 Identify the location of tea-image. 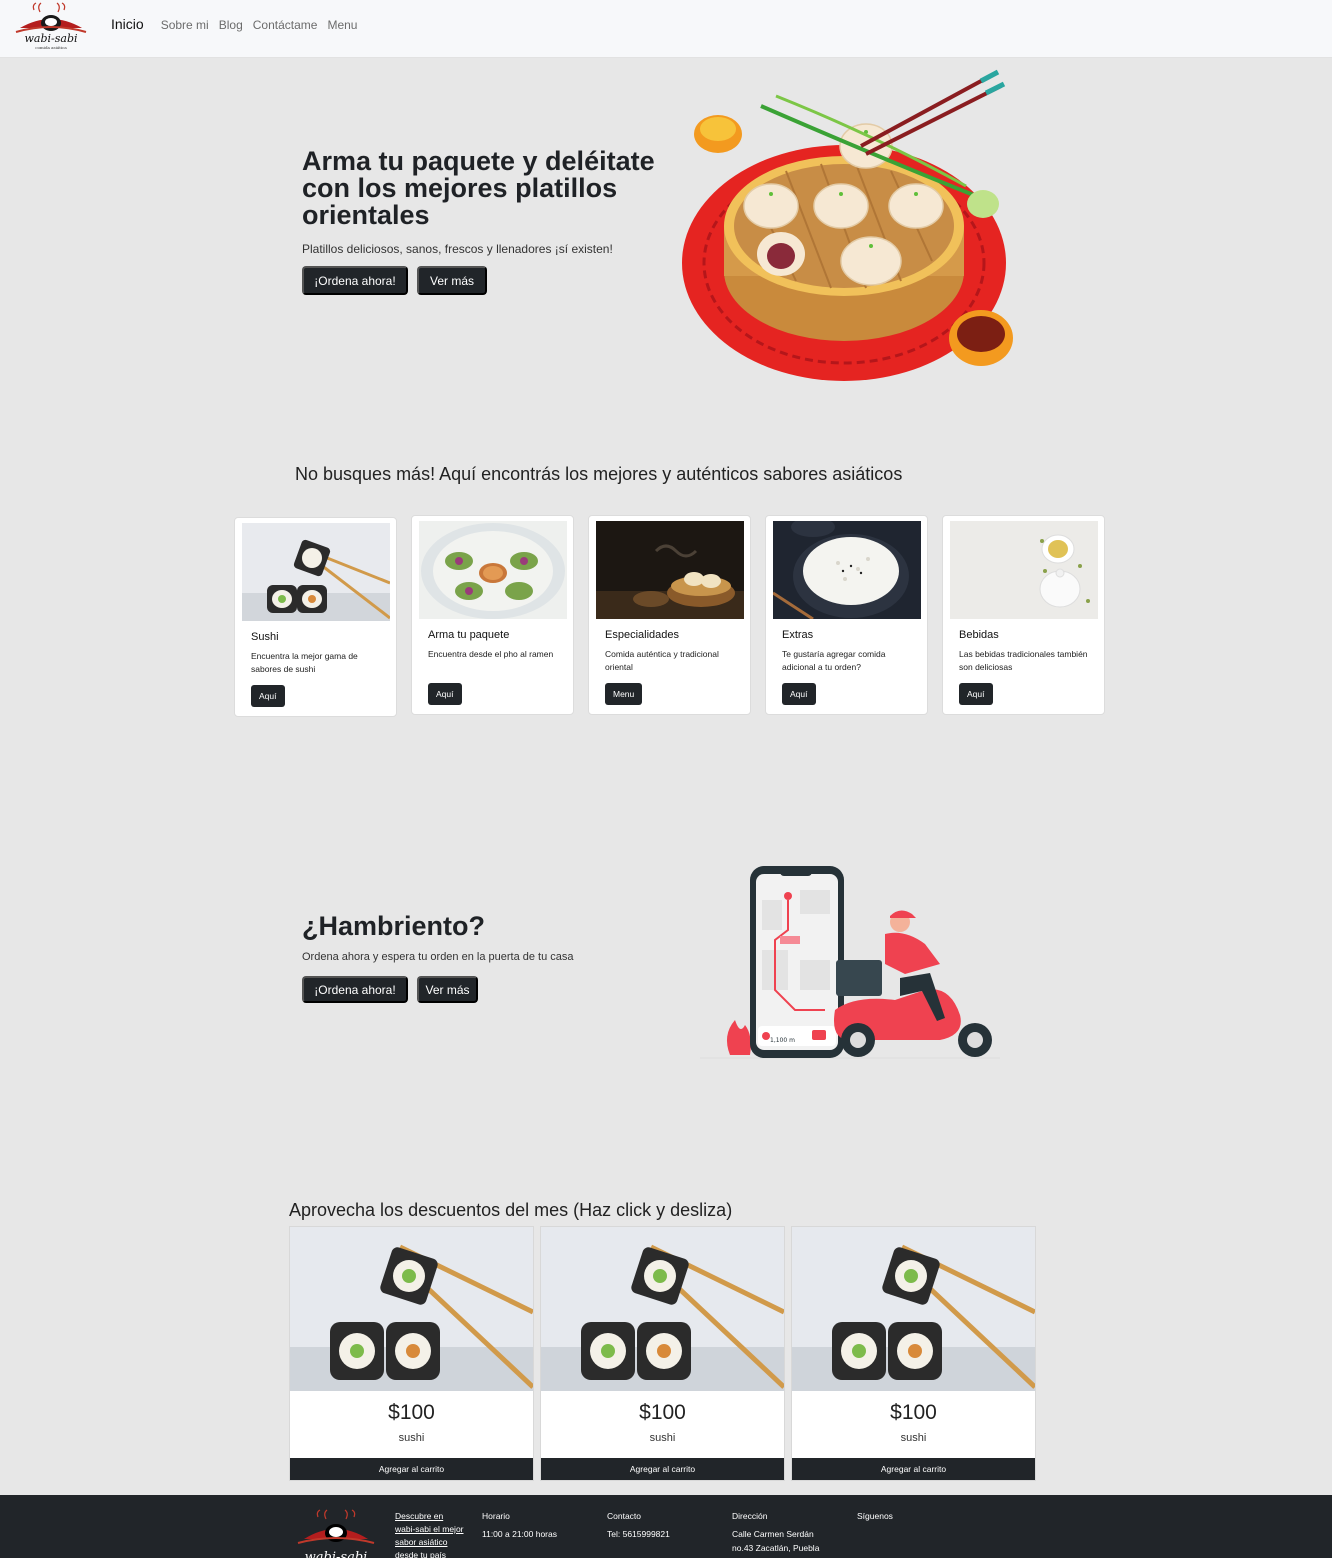
(1024, 570).